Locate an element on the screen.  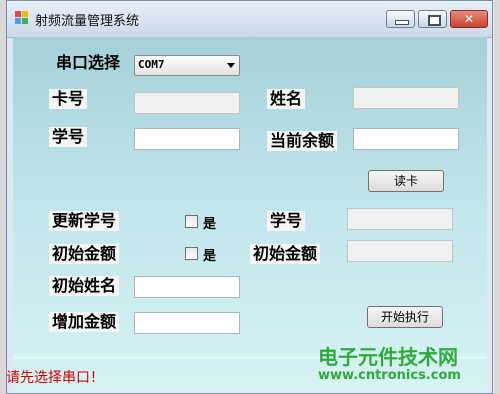
init-name-field is located at coordinates (187, 287).